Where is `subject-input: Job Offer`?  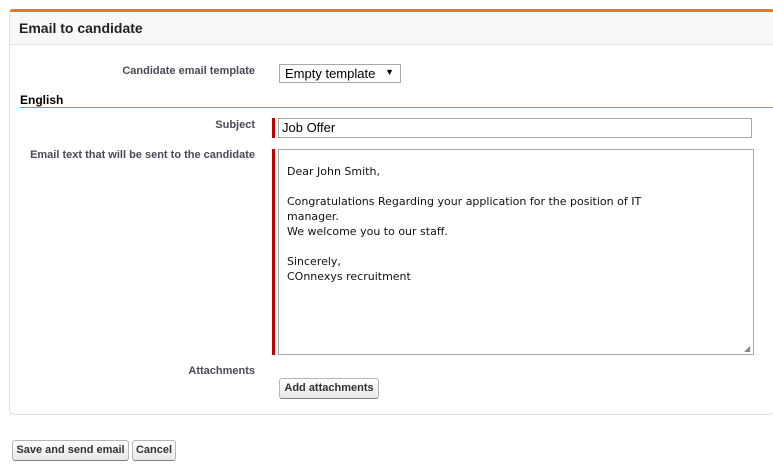 subject-input: Job Offer is located at coordinates (515, 128).